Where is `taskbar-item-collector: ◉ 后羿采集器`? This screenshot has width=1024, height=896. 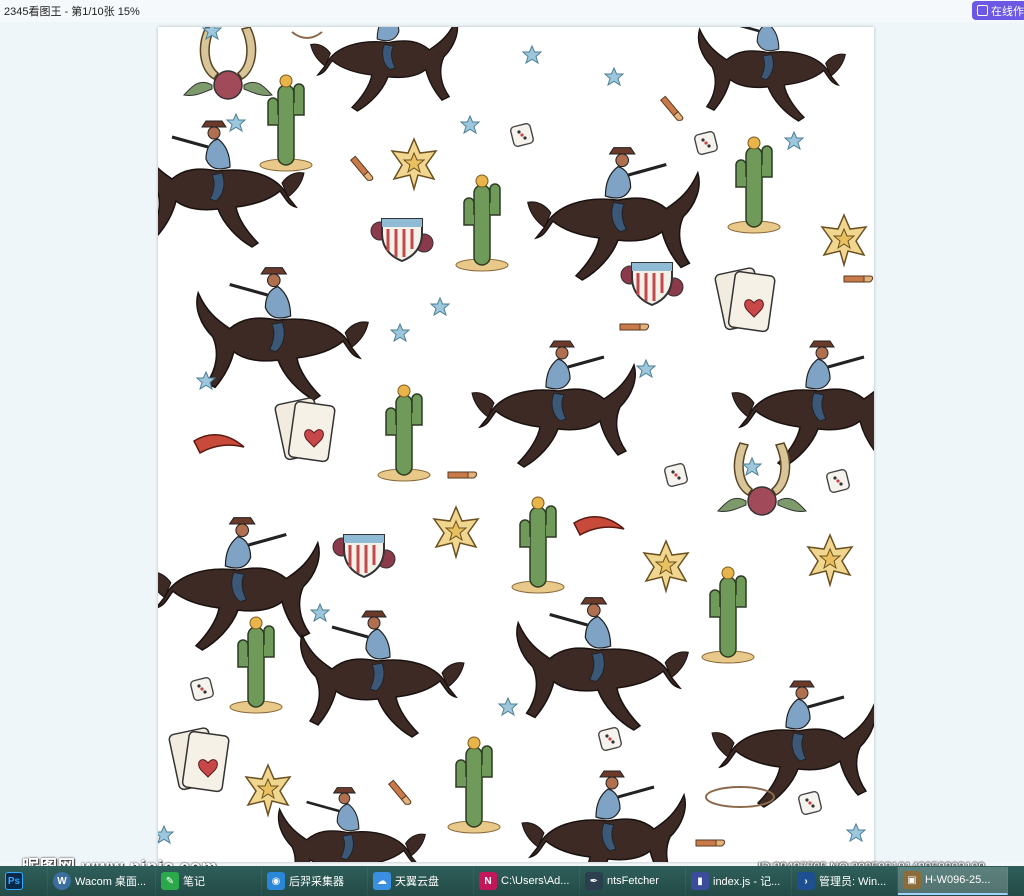 taskbar-item-collector: ◉ 后羿采集器 is located at coordinates (315, 881).